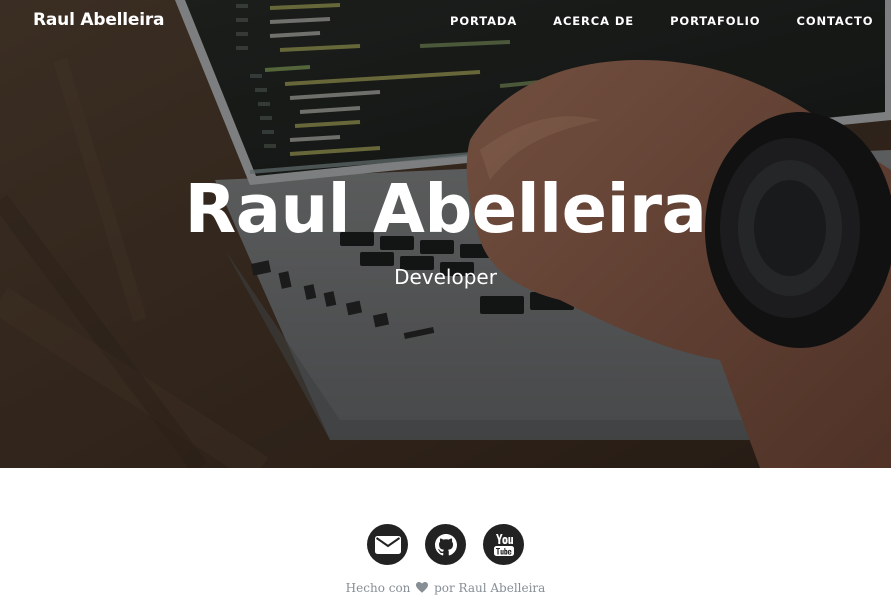  I want to click on footer-credit: Hecho con por Raul Abelleira, so click(445, 588).